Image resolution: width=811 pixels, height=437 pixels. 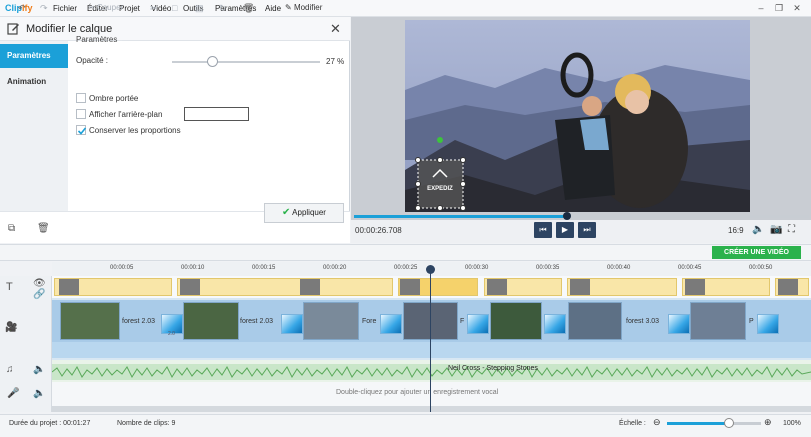 What do you see at coordinates (335, 268) in the screenshot?
I see `ruler-tick: 00:00:20` at bounding box center [335, 268].